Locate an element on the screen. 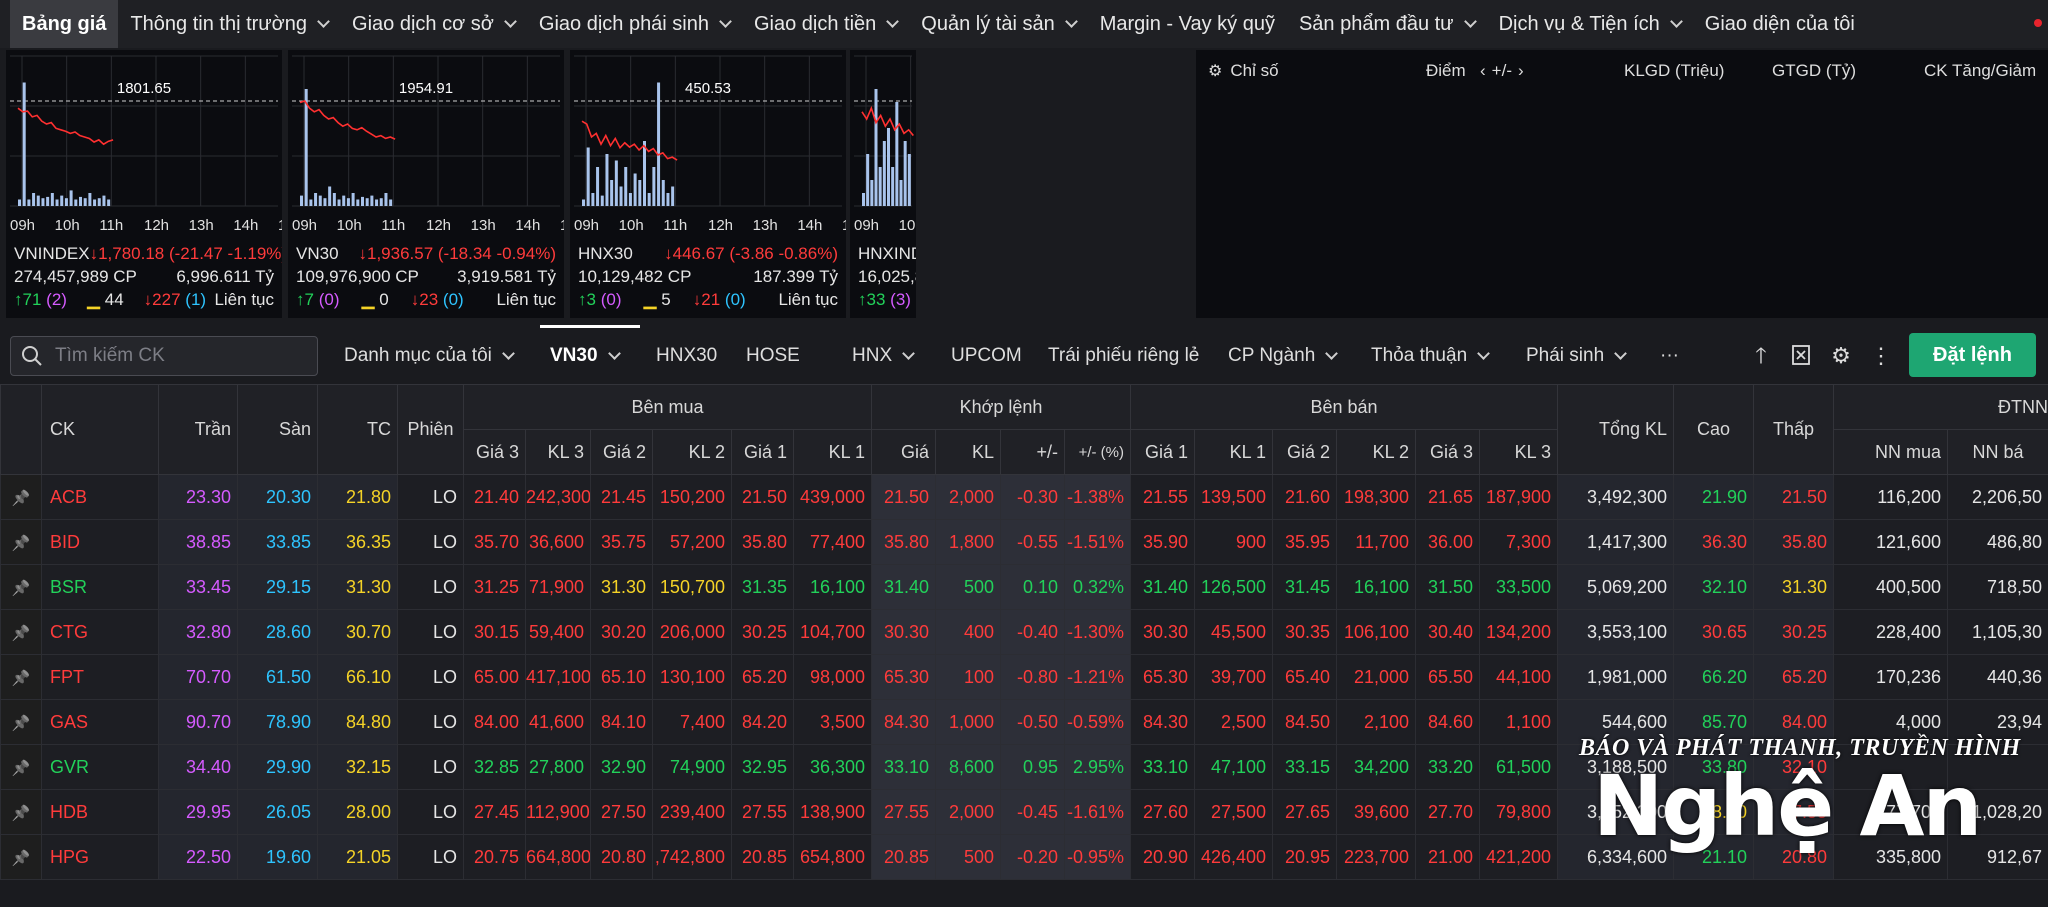  index-name: VN30 is located at coordinates (317, 254).